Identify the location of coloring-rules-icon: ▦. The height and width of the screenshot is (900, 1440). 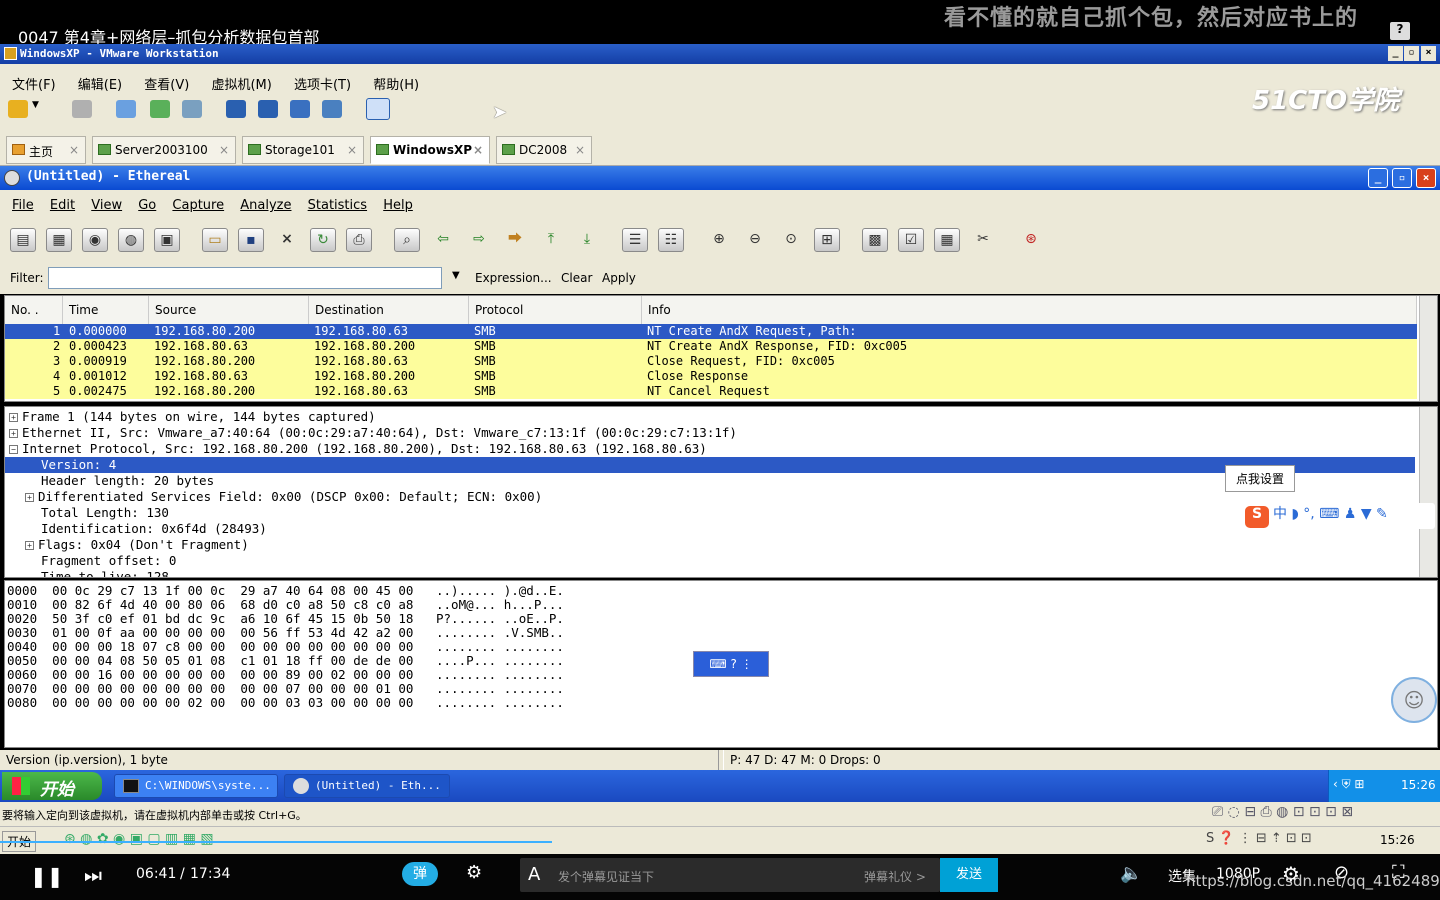
(947, 240).